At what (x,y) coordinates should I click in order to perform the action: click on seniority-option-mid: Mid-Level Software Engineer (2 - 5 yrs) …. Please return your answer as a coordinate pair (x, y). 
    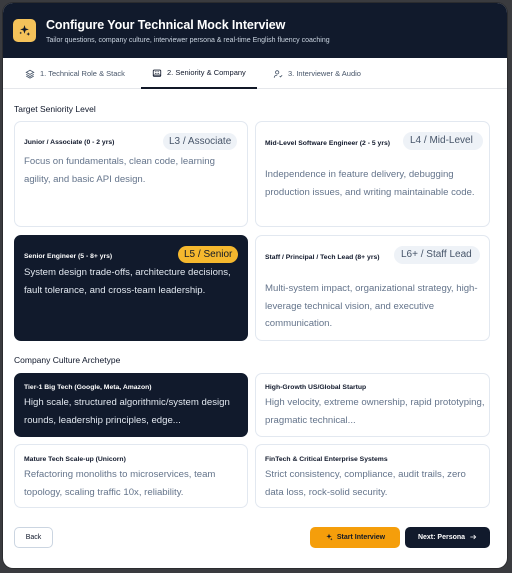
    Looking at the image, I should click on (372, 174).